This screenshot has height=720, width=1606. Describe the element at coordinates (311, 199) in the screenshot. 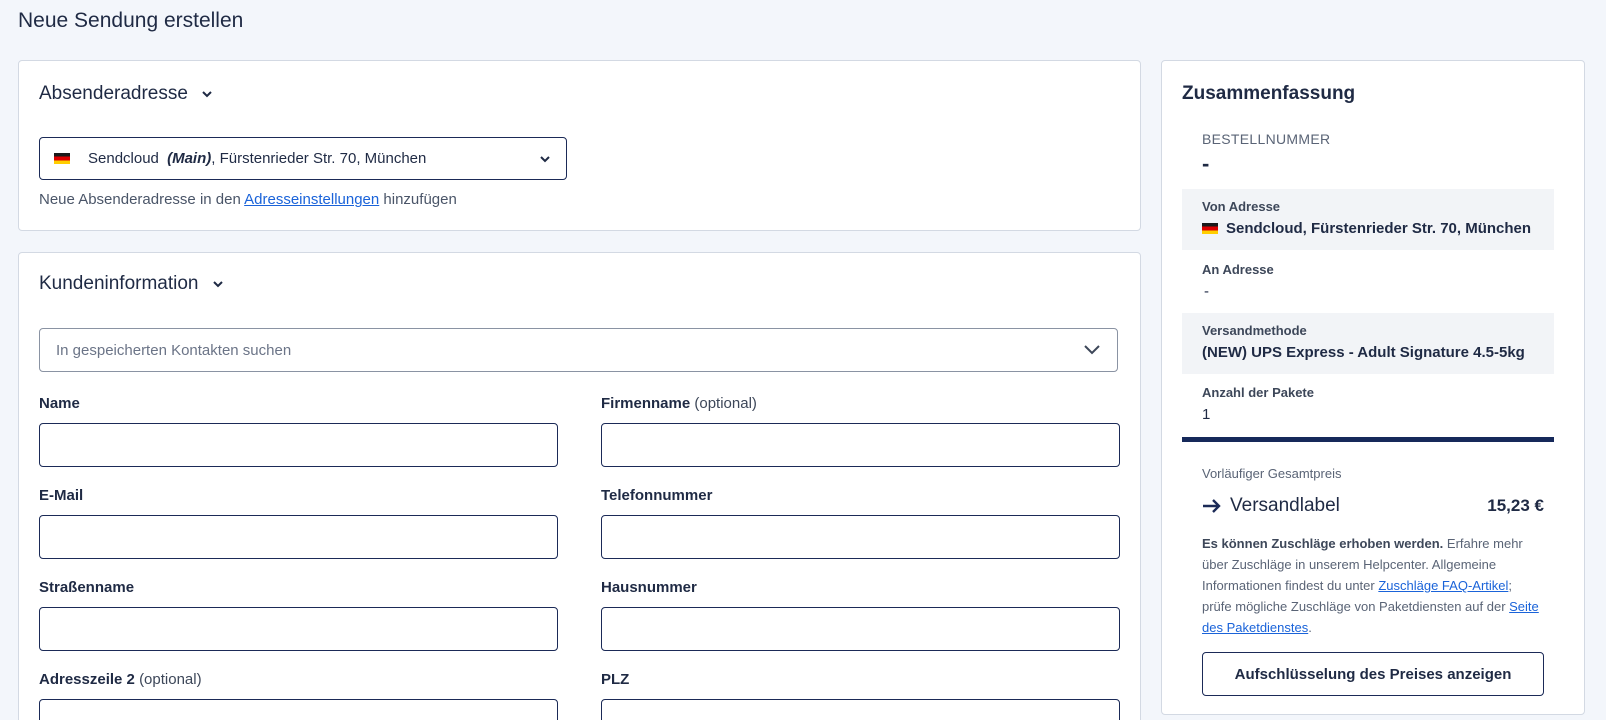

I see `address-settings-link: Adresseinstellungen` at that location.